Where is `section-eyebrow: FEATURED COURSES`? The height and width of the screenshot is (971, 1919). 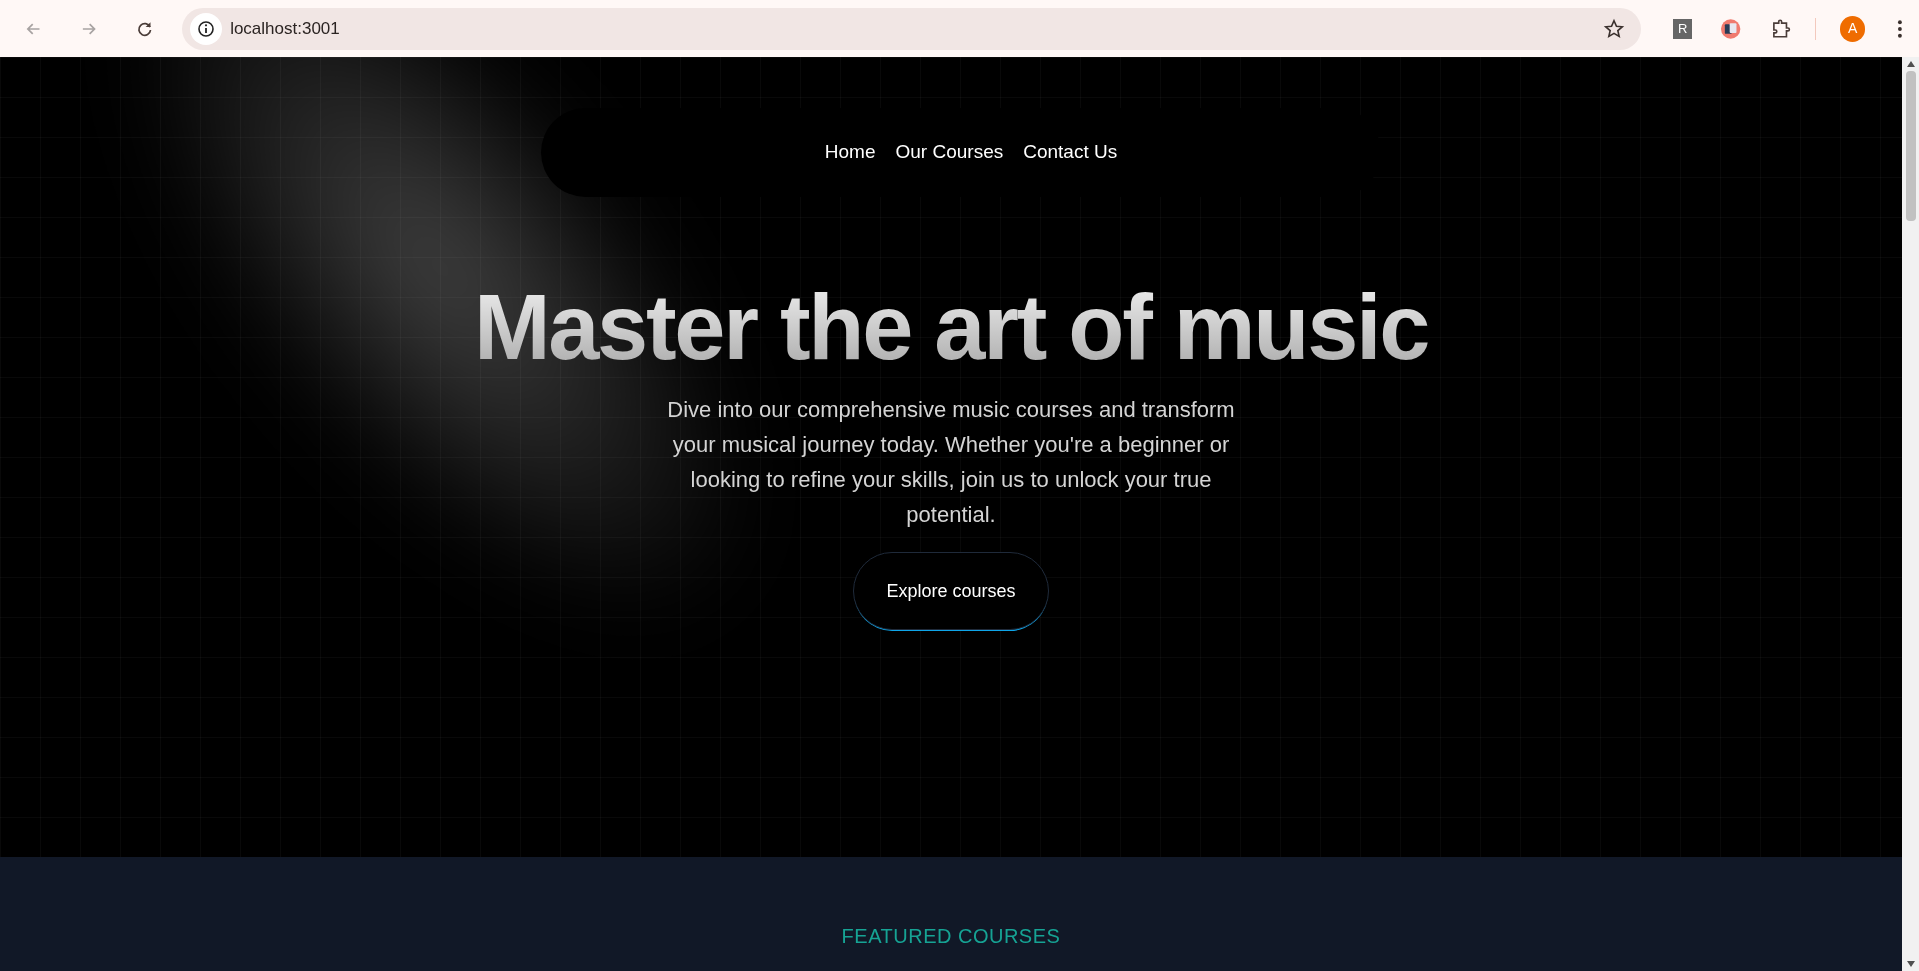
section-eyebrow: FEATURED COURSES is located at coordinates (951, 936).